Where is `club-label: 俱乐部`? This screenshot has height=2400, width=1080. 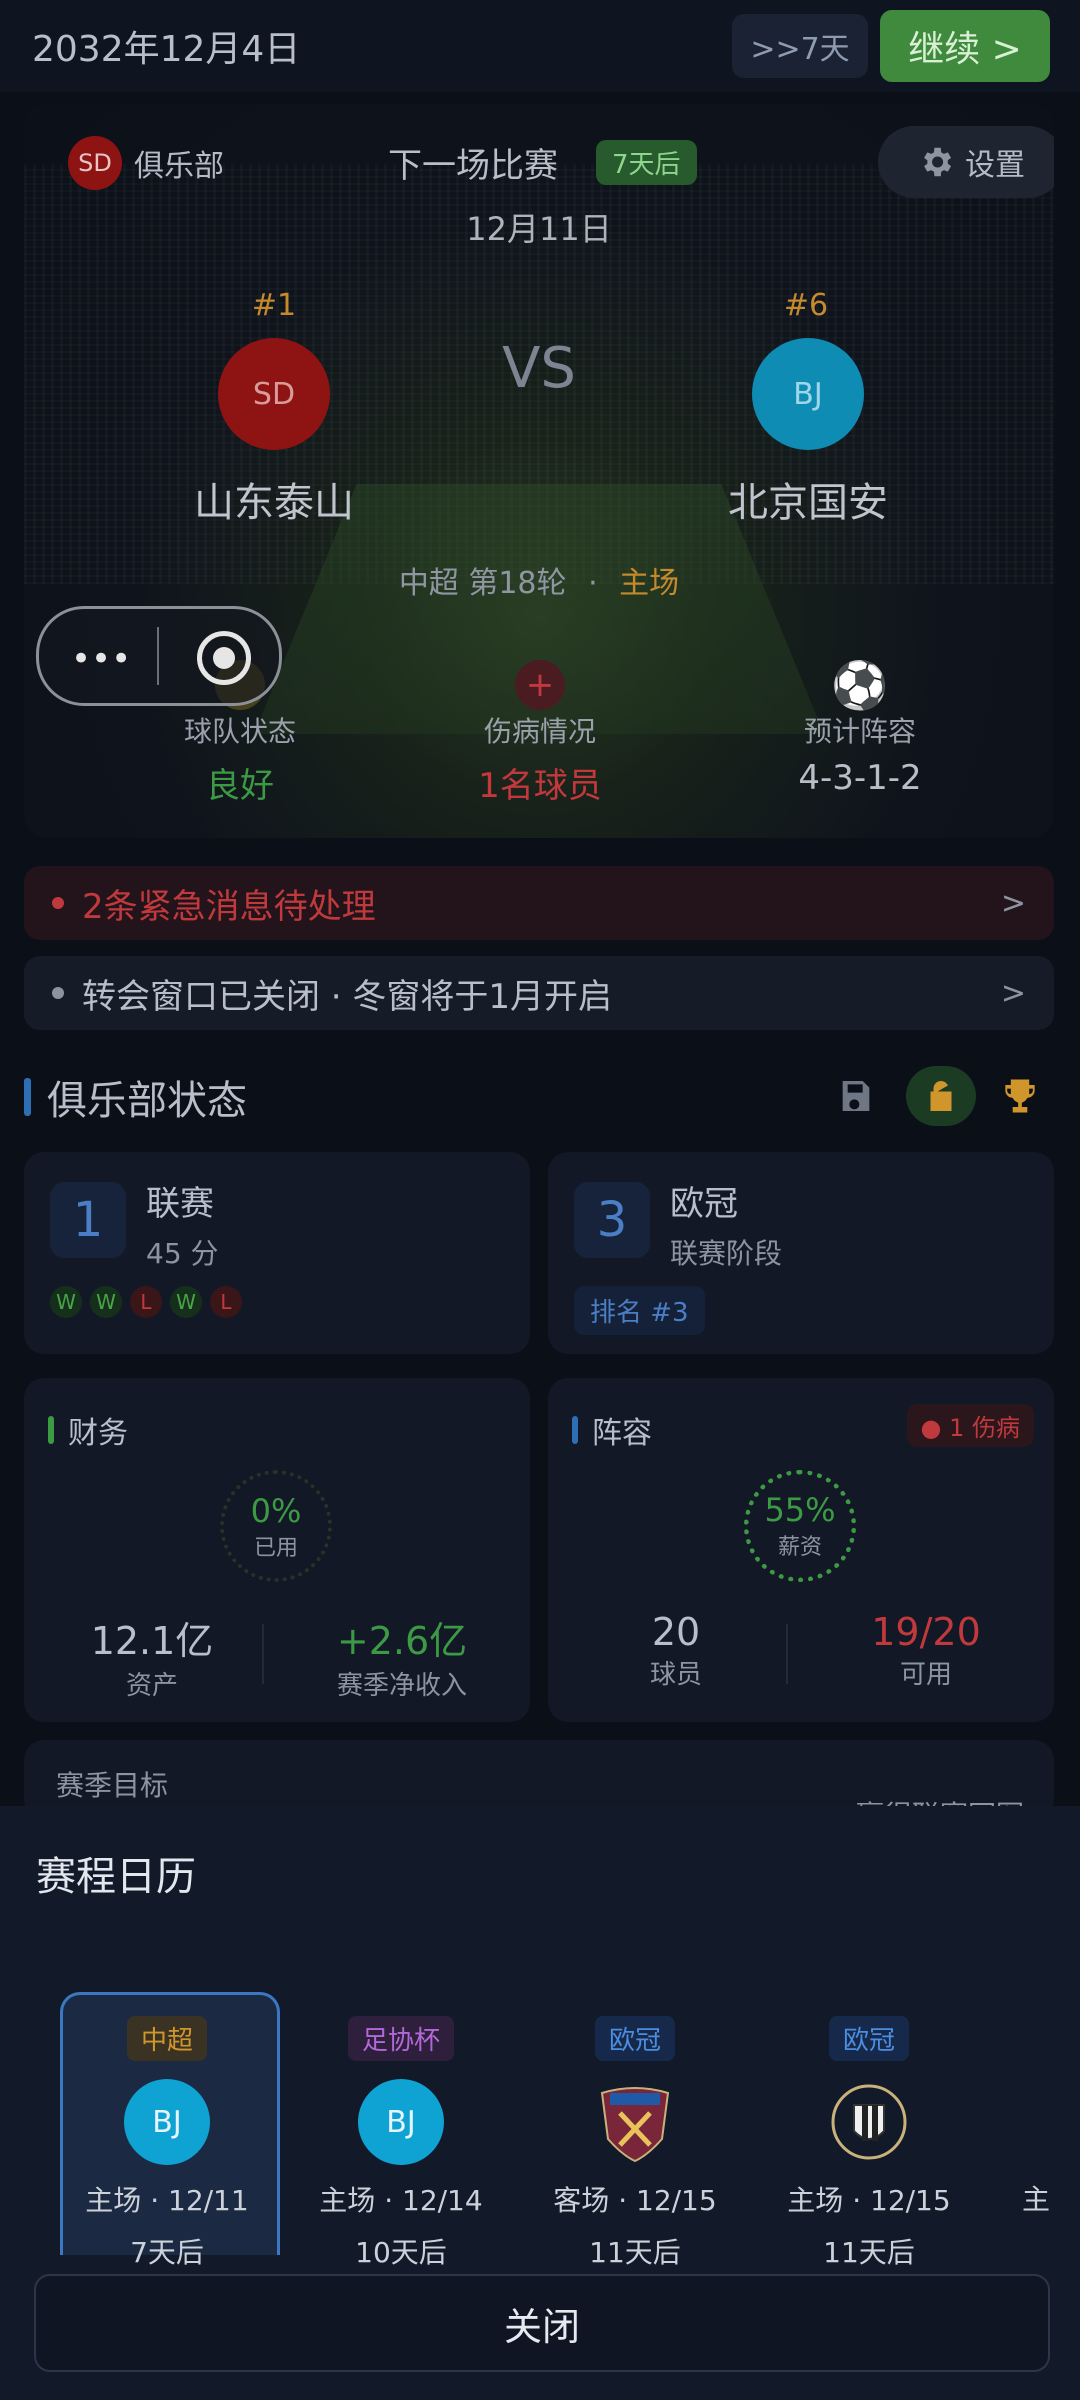
club-label: 俱乐部 is located at coordinates (179, 166).